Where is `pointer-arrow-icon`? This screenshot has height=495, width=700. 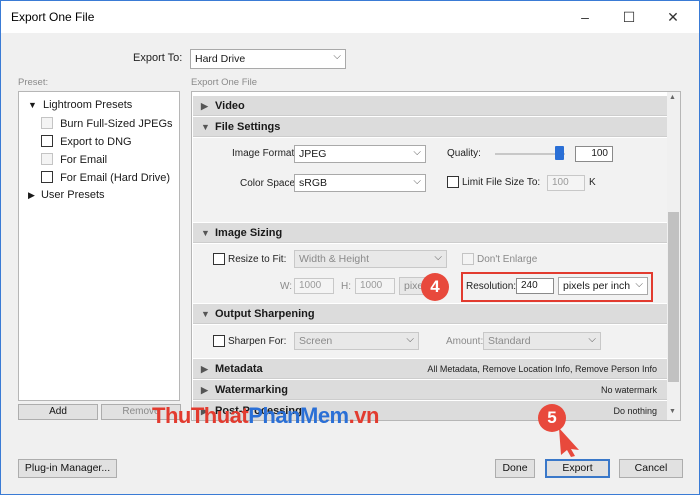
pointer-arrow-icon is located at coordinates (569, 442).